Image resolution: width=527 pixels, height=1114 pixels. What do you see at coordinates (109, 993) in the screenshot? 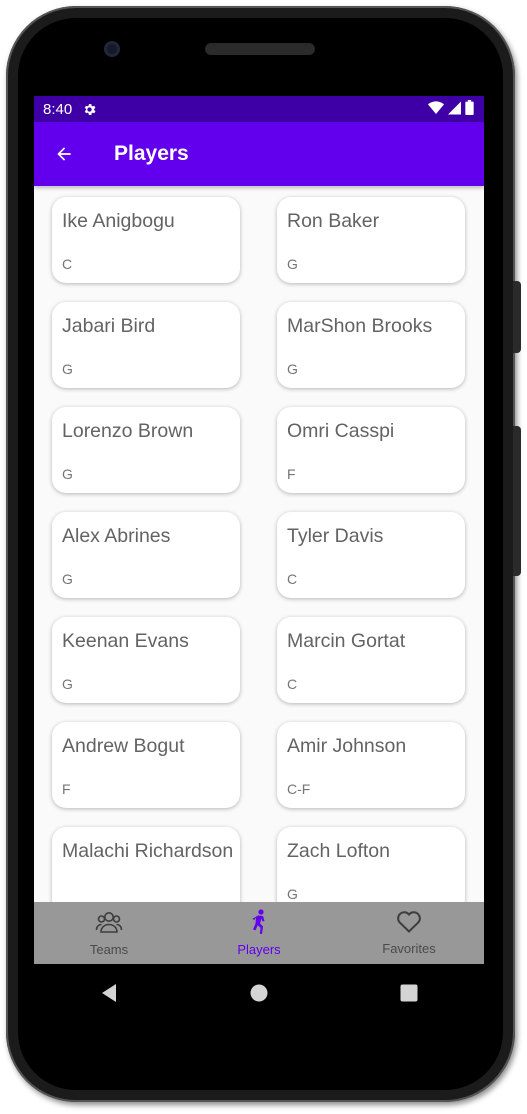
I see `nav-back-icon` at bounding box center [109, 993].